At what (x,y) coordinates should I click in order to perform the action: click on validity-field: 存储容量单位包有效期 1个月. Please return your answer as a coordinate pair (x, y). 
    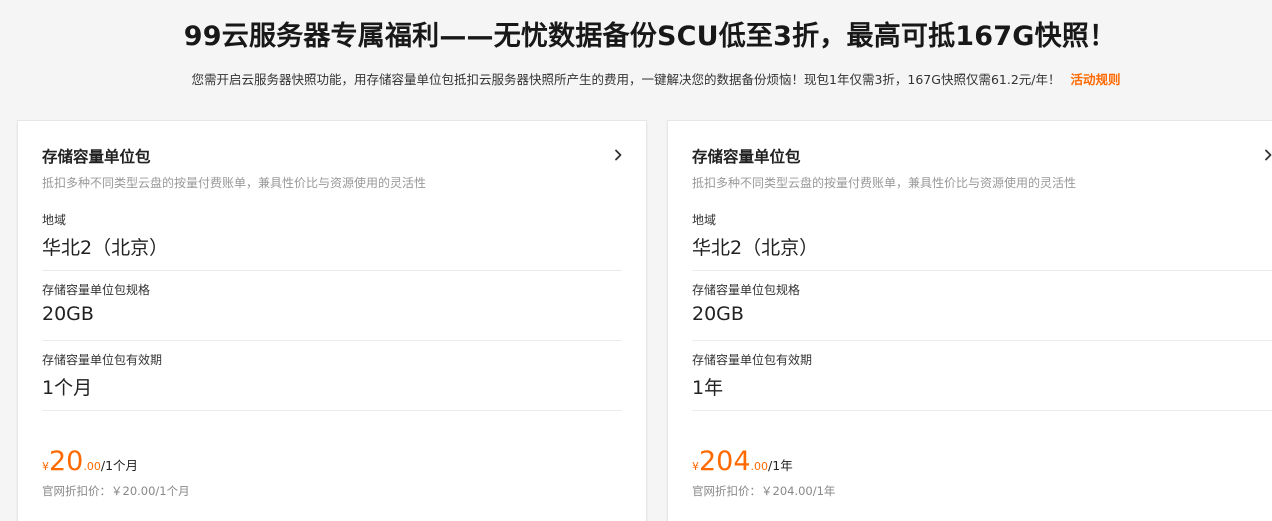
    Looking at the image, I should click on (332, 376).